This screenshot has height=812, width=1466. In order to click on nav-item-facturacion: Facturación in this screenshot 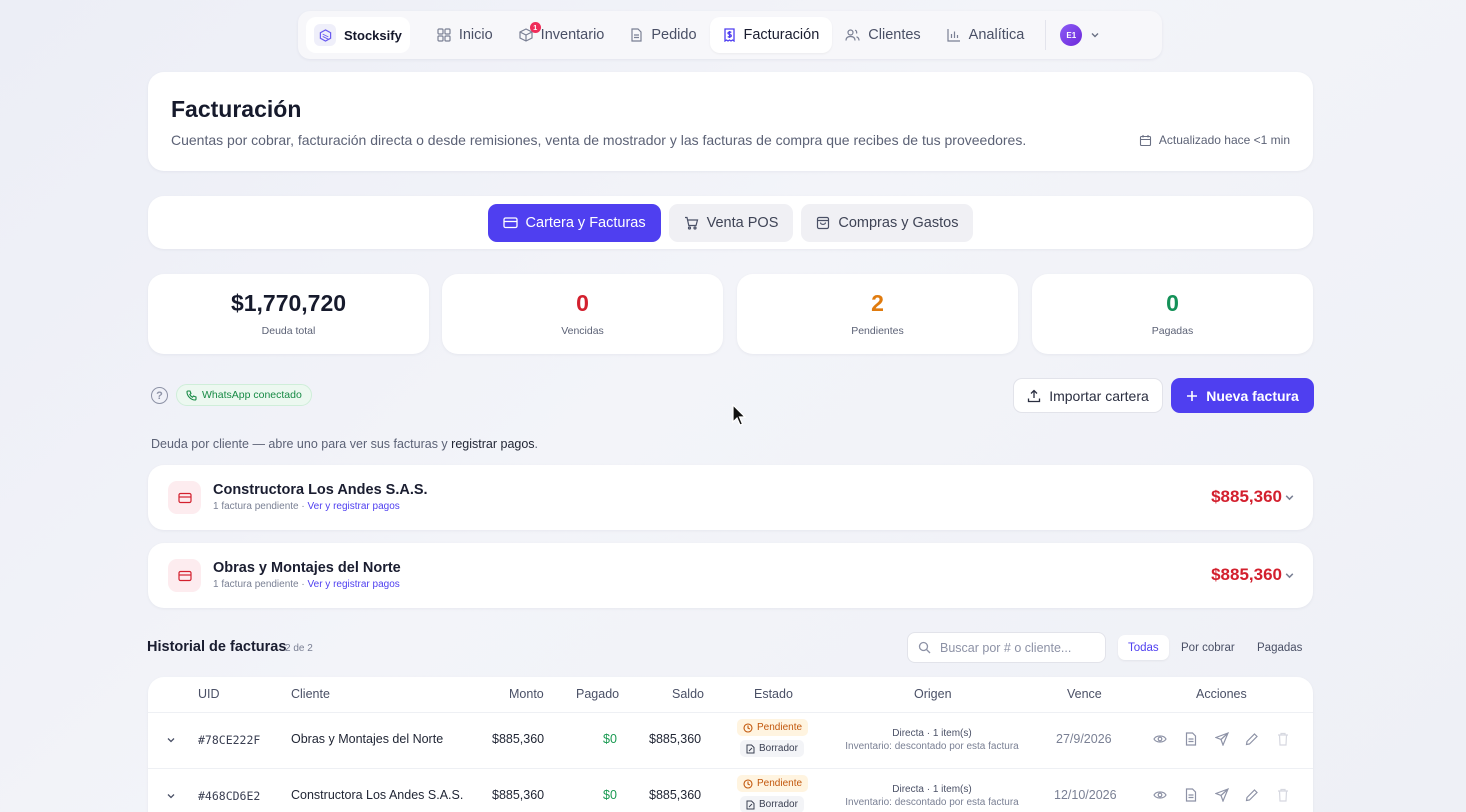, I will do `click(771, 35)`.